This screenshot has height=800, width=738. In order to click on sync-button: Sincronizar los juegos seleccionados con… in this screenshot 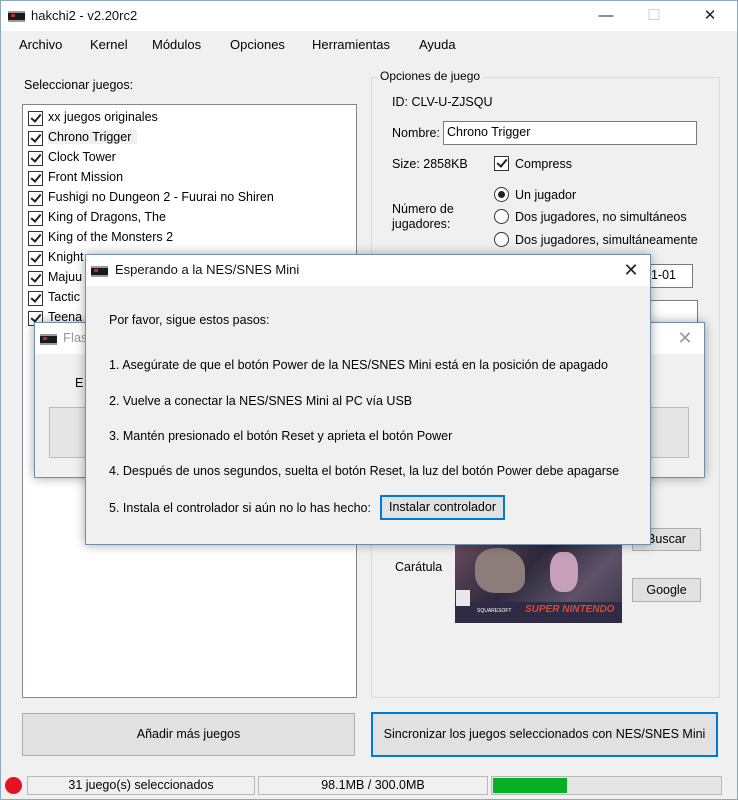, I will do `click(544, 734)`.